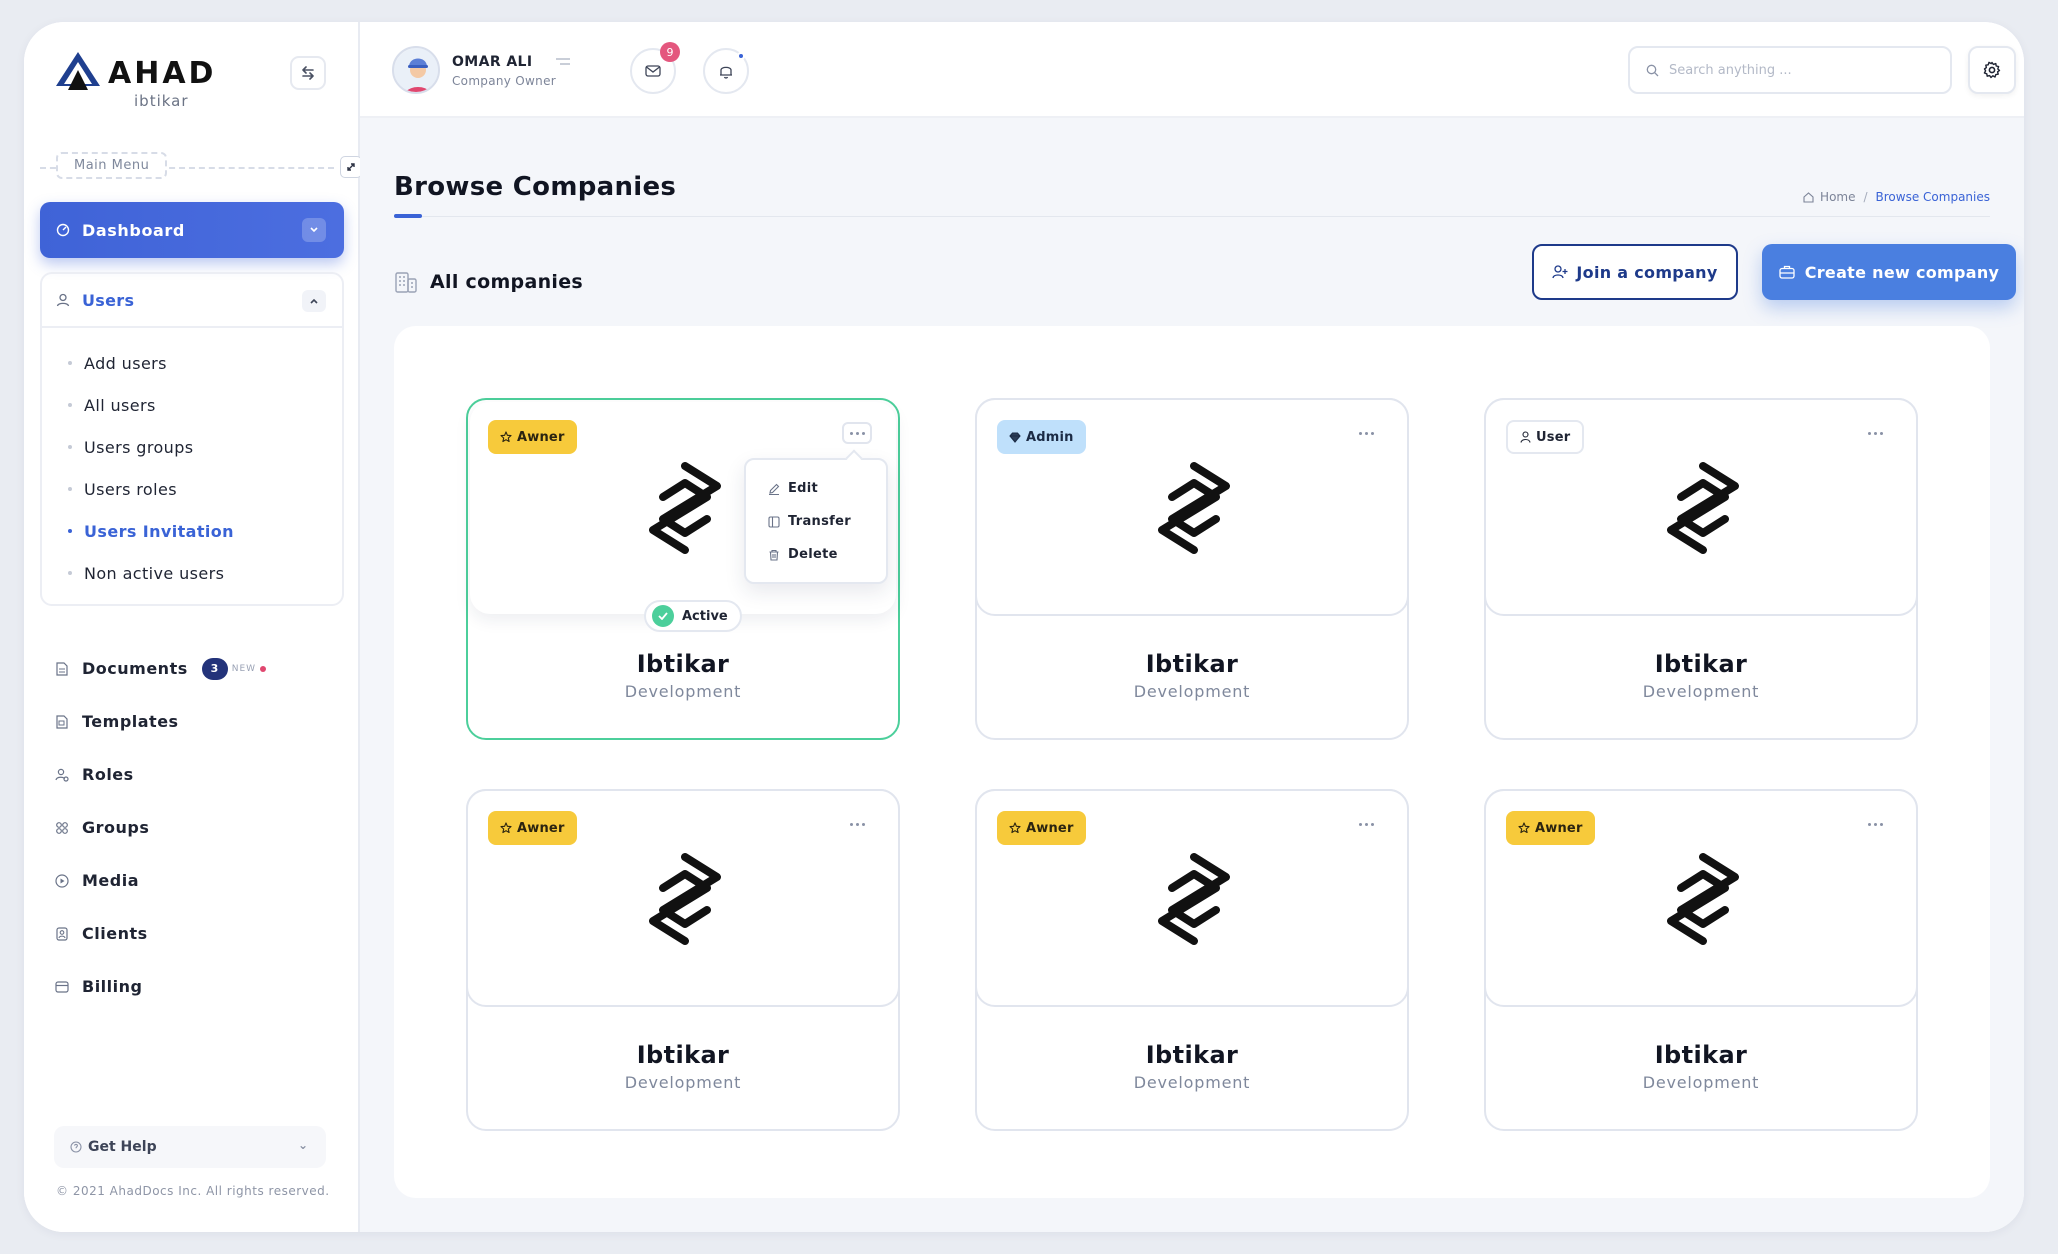 The image size is (2058, 1254). What do you see at coordinates (535, 187) in the screenshot?
I see `page-title: Browse Companies` at bounding box center [535, 187].